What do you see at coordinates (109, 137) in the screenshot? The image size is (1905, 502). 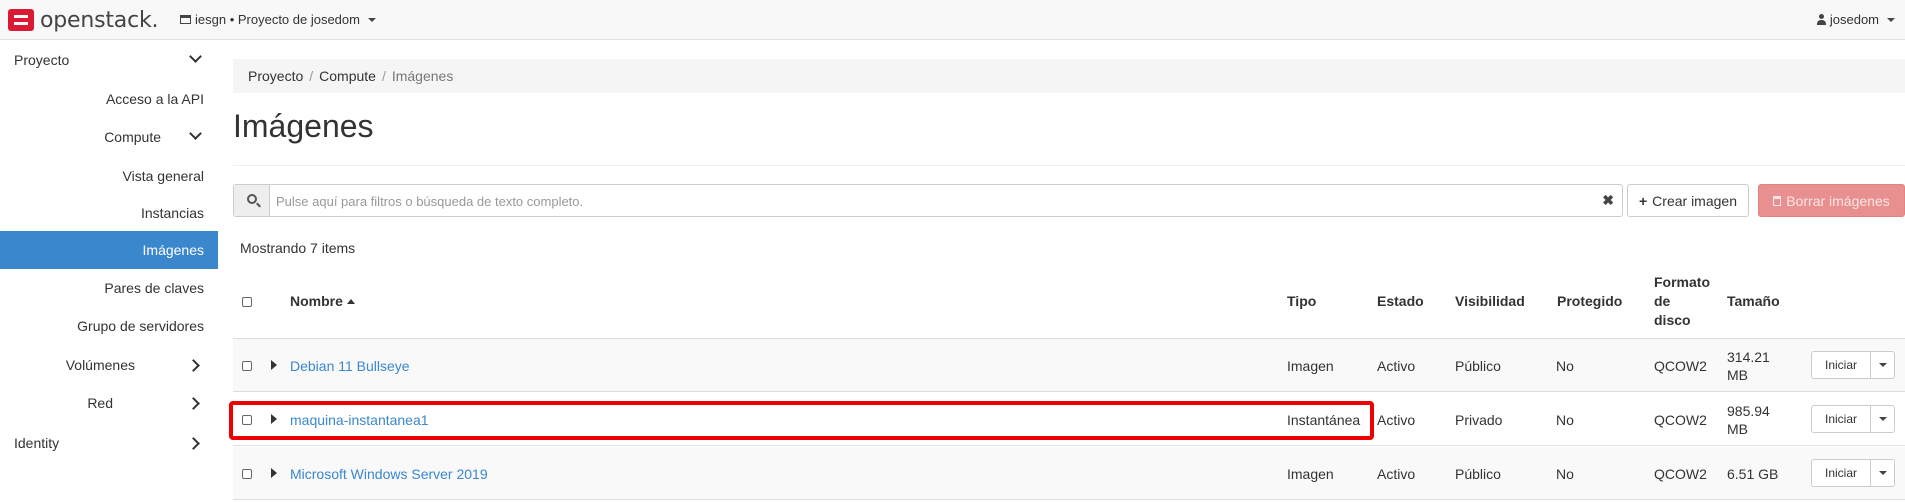 I see `sidebar-item-compute: Compute` at bounding box center [109, 137].